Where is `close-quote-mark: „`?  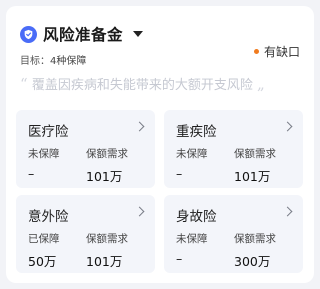 close-quote-mark: „ is located at coordinates (260, 84).